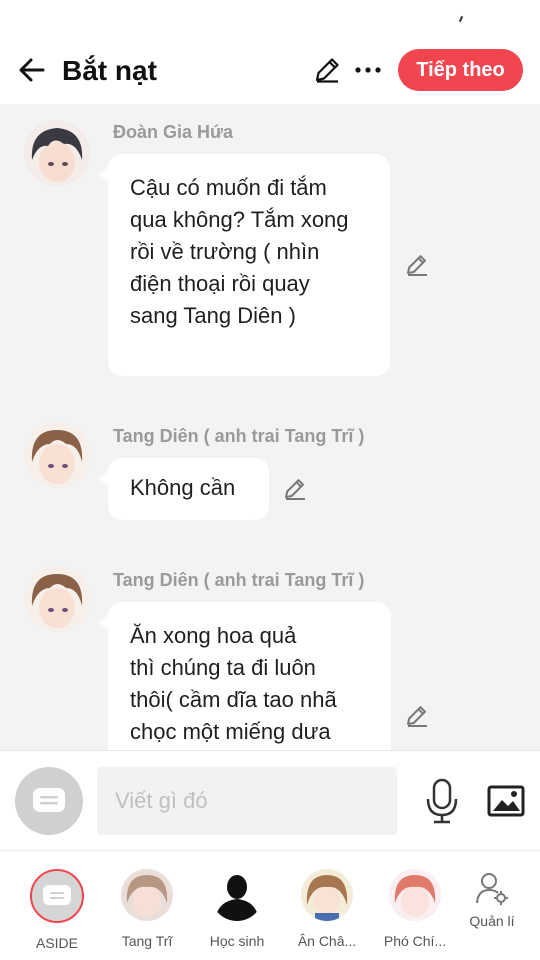 Image resolution: width=540 pixels, height=960 pixels. Describe the element at coordinates (109, 70) in the screenshot. I see `page-title: Bắt nạt` at that location.